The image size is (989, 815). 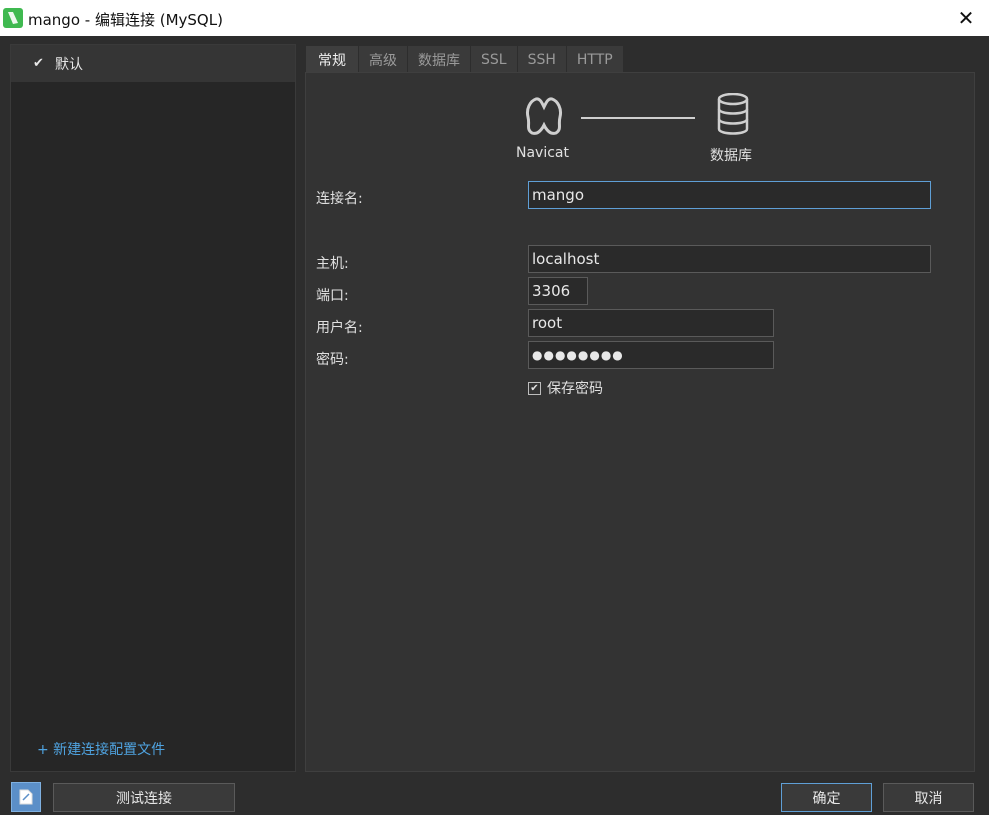 I want to click on username-label: 用户名:, so click(x=339, y=328).